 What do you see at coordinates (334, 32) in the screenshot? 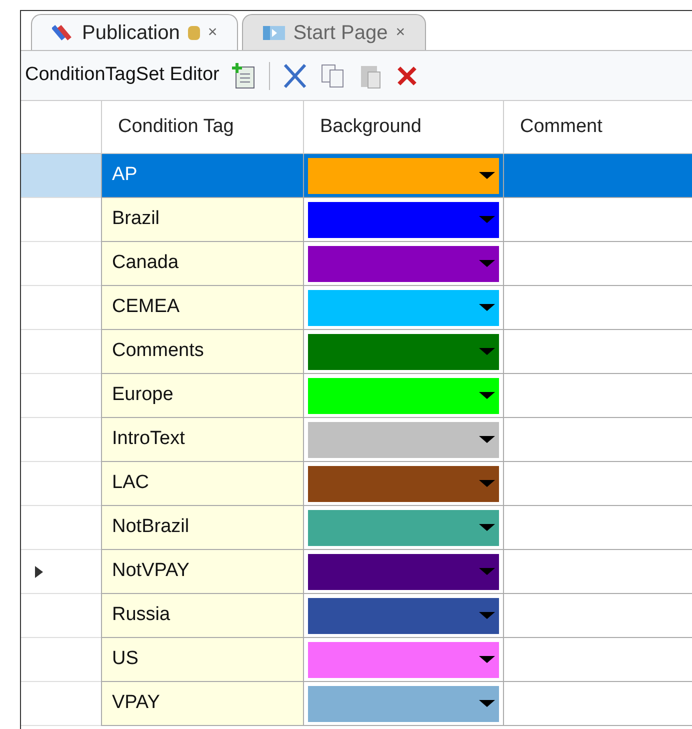
I see `tab: Start Page ×` at bounding box center [334, 32].